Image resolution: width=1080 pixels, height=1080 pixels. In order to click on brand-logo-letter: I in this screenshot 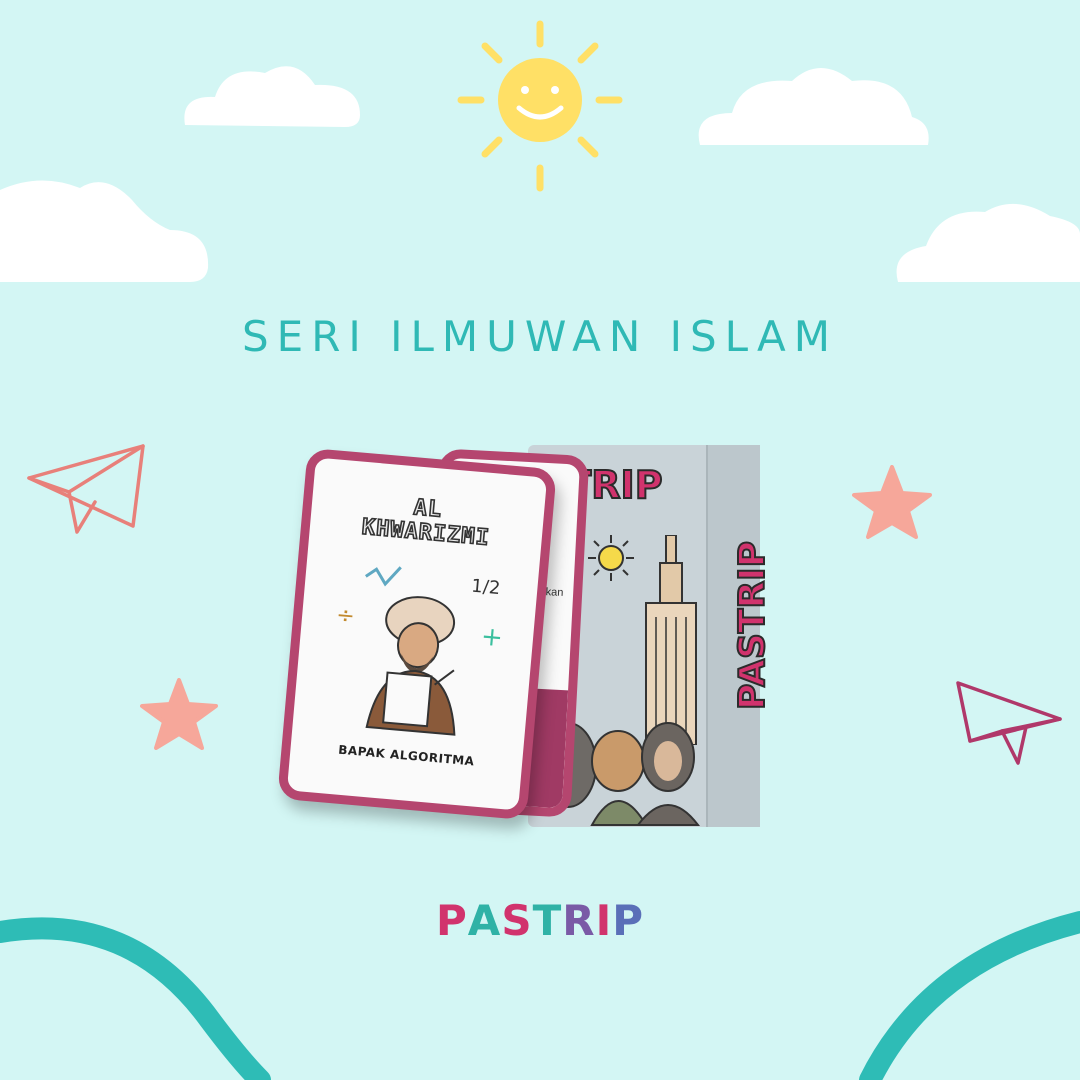, I will do `click(604, 920)`.